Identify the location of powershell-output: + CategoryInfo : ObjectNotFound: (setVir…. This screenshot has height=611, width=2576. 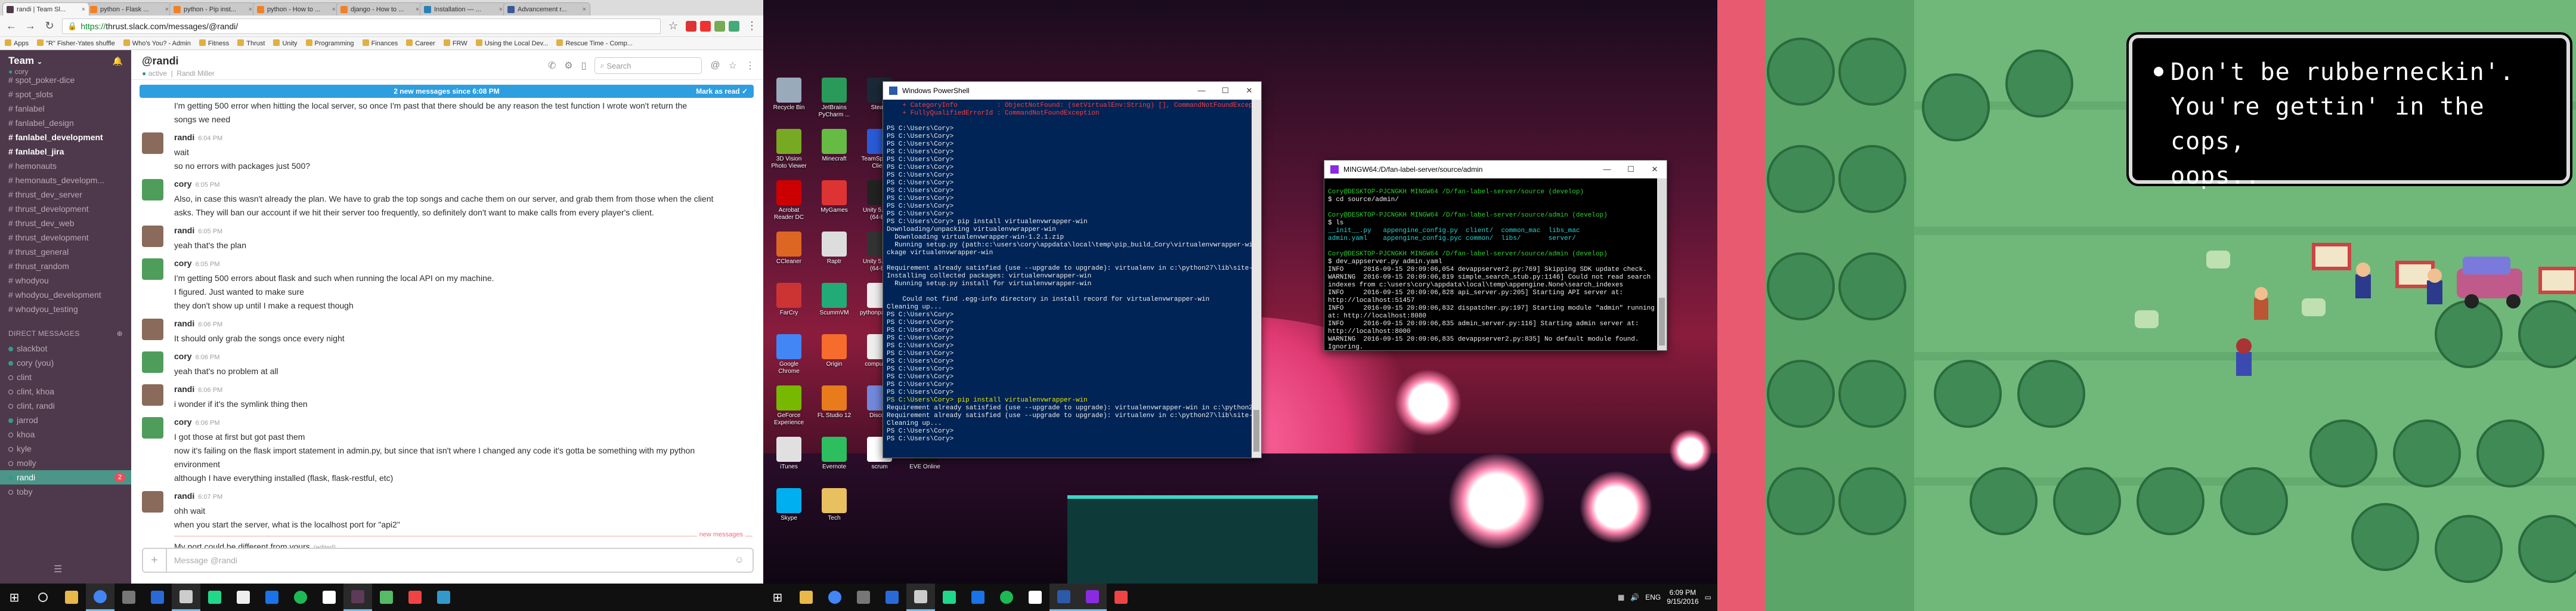
(1072, 273).